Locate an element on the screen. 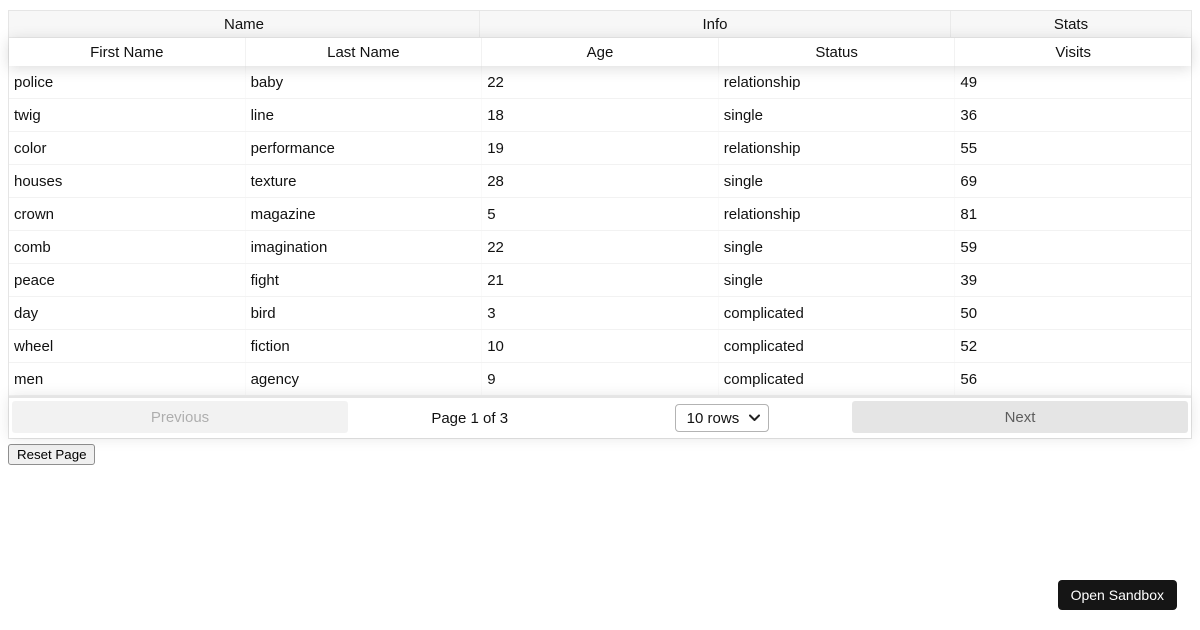 Image resolution: width=1200 pixels, height=630 pixels. reset-page-button: Reset Page is located at coordinates (52, 454).